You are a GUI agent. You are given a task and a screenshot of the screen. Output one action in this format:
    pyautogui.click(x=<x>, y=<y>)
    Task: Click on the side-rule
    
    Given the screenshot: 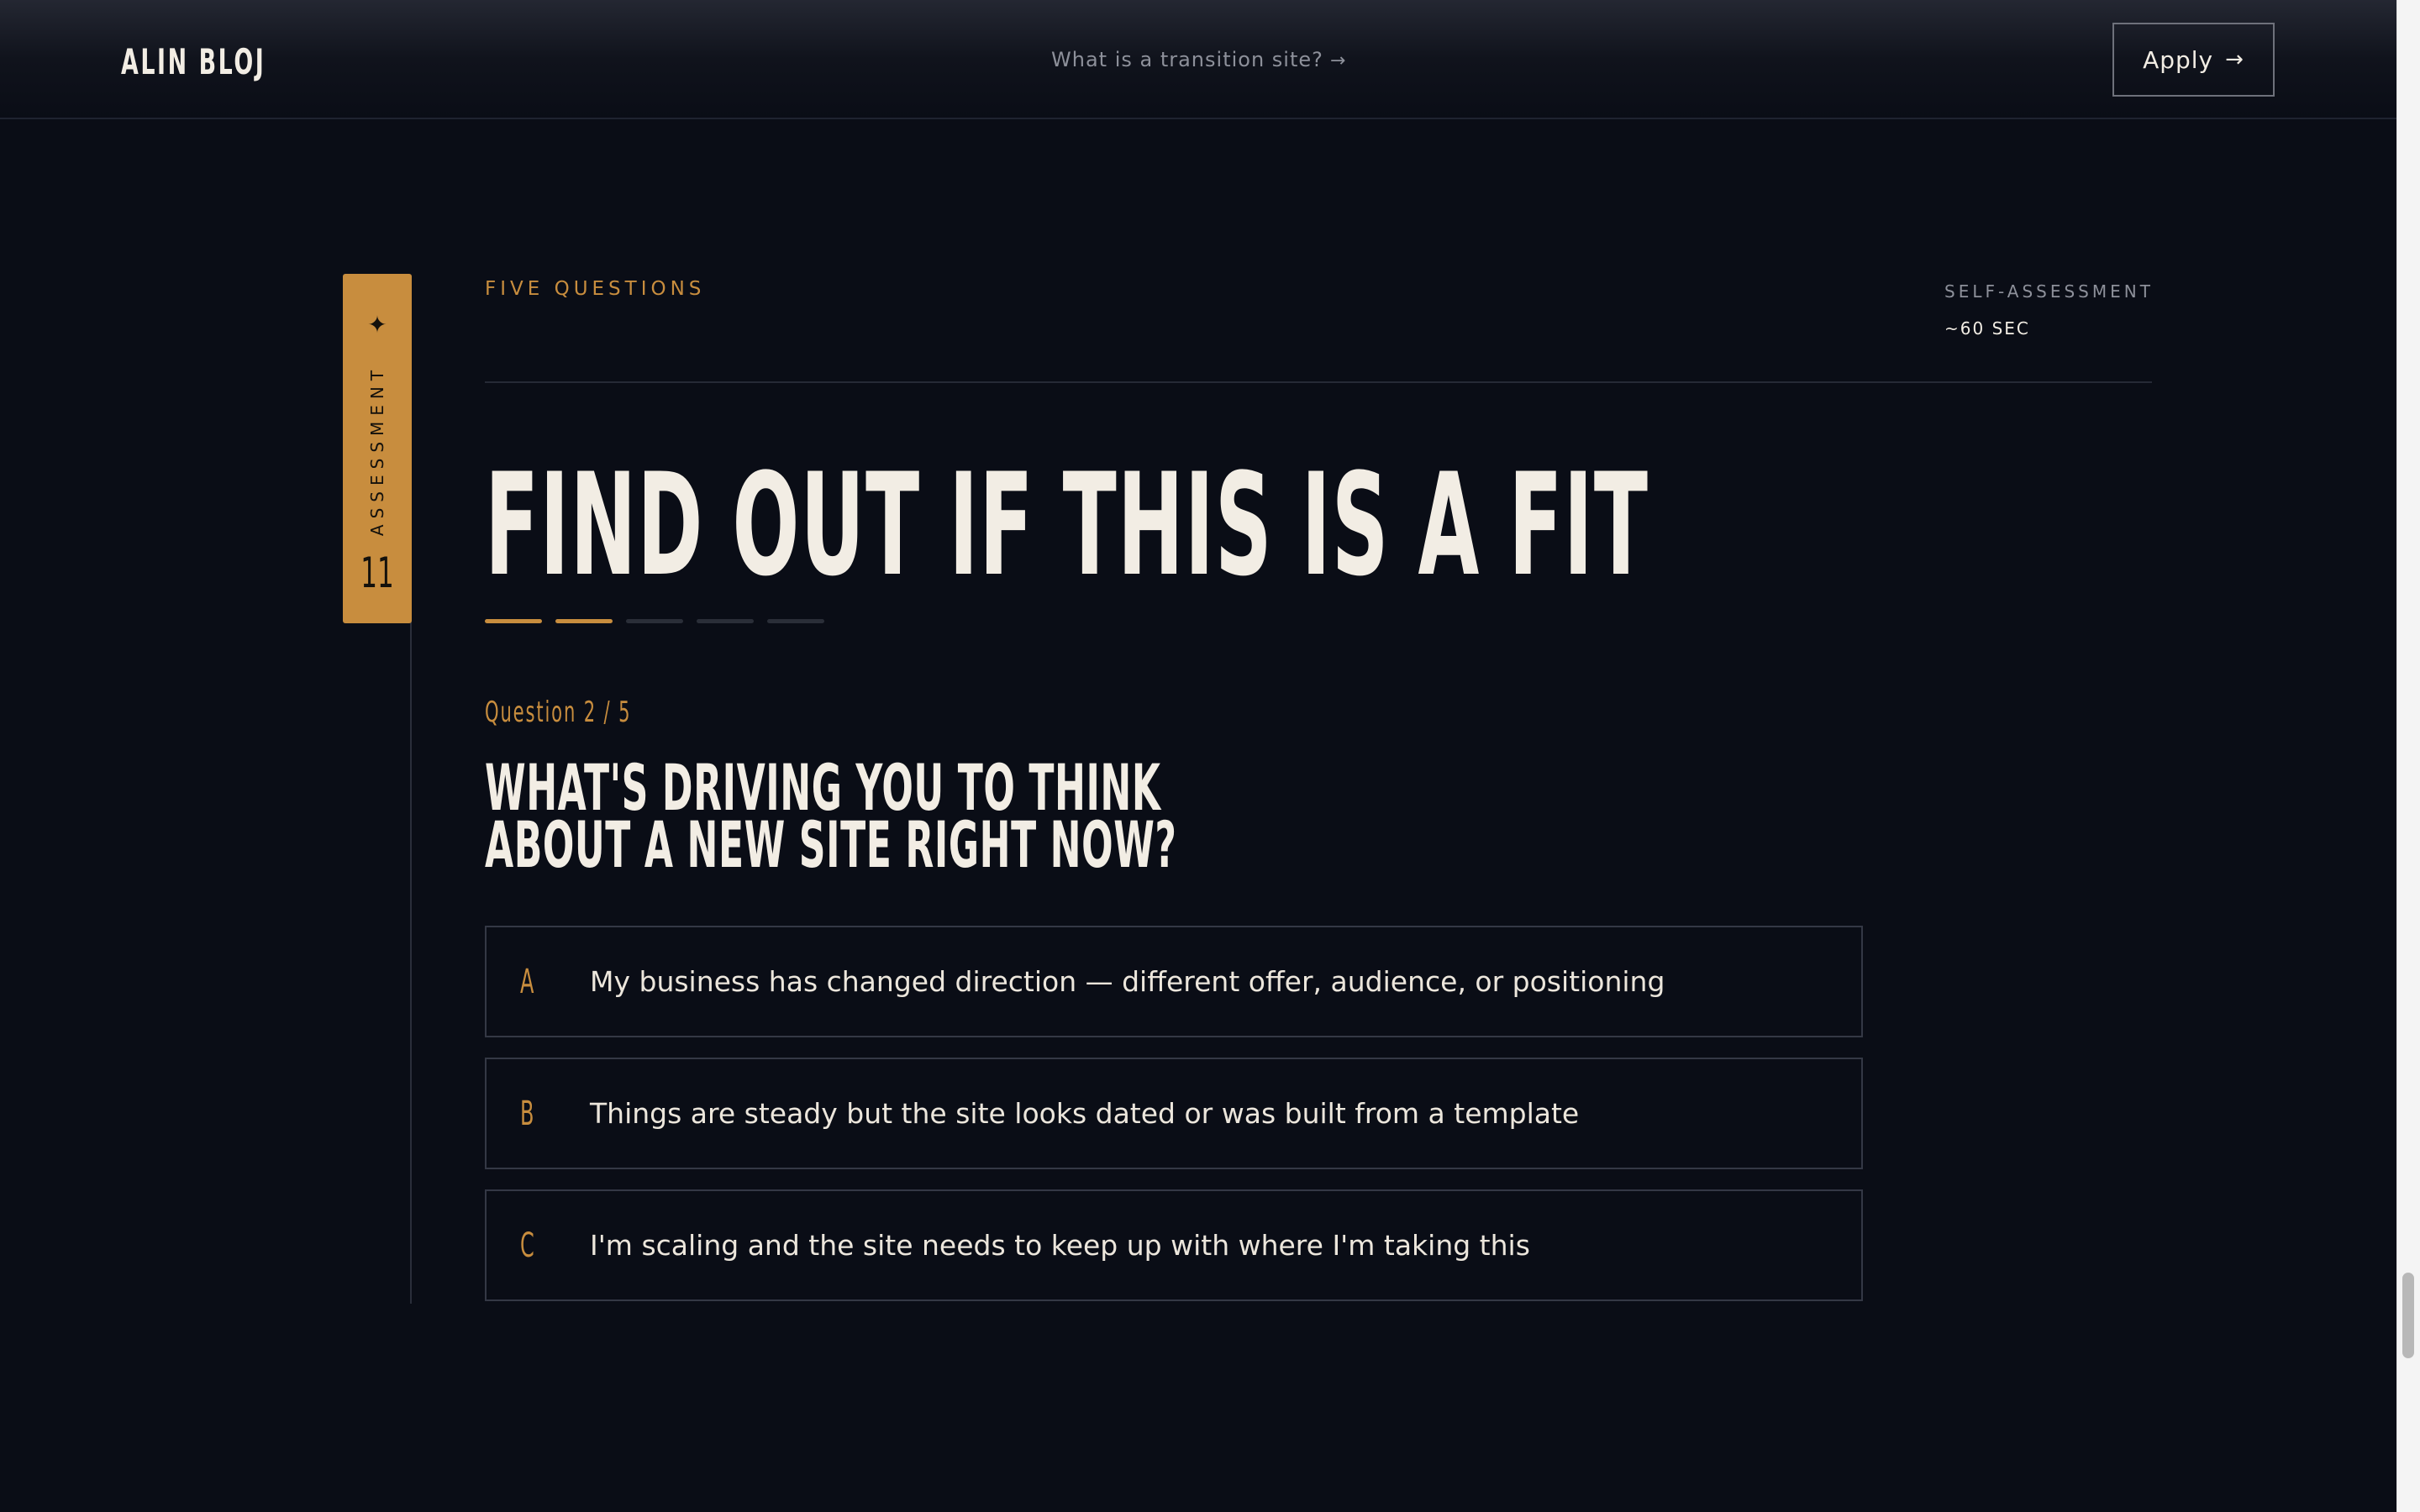 What is the action you would take?
    pyautogui.click(x=411, y=963)
    